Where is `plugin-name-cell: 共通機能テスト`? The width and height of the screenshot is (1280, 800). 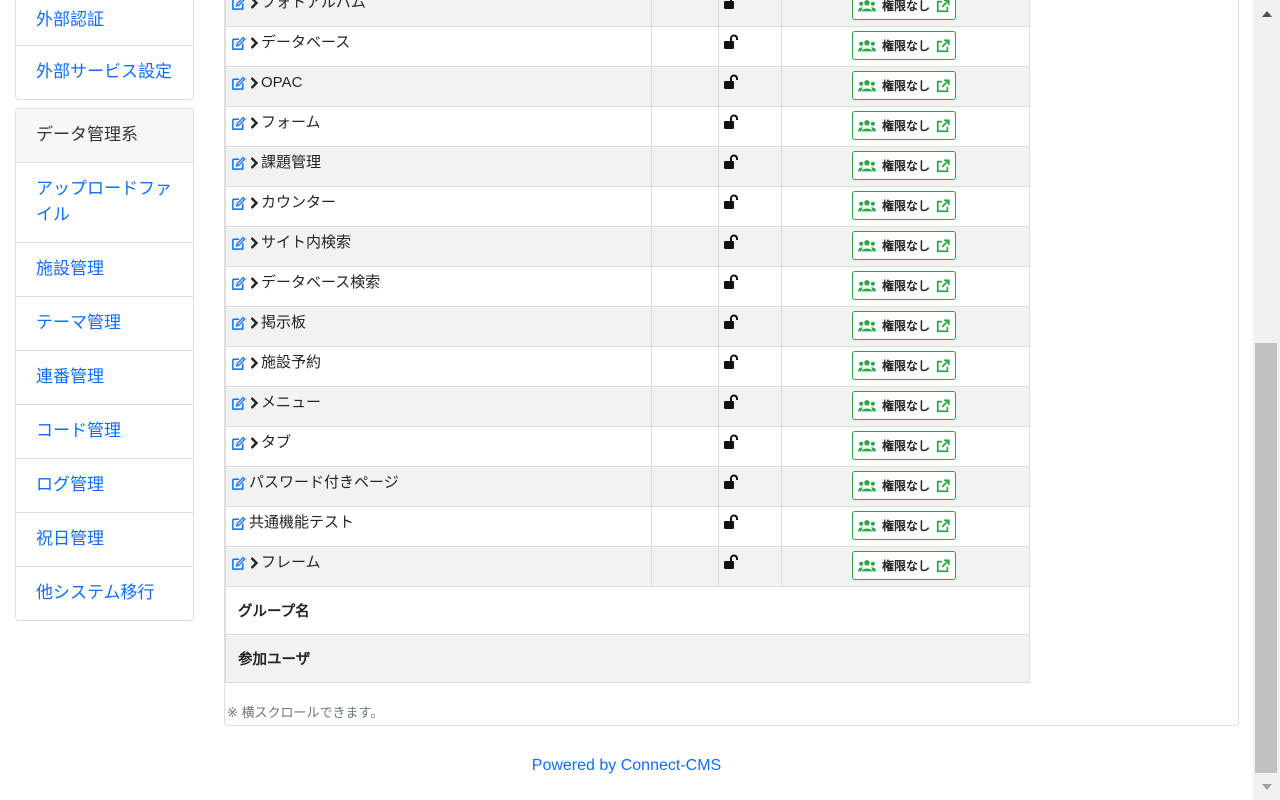 plugin-name-cell: 共通機能テスト is located at coordinates (438, 526).